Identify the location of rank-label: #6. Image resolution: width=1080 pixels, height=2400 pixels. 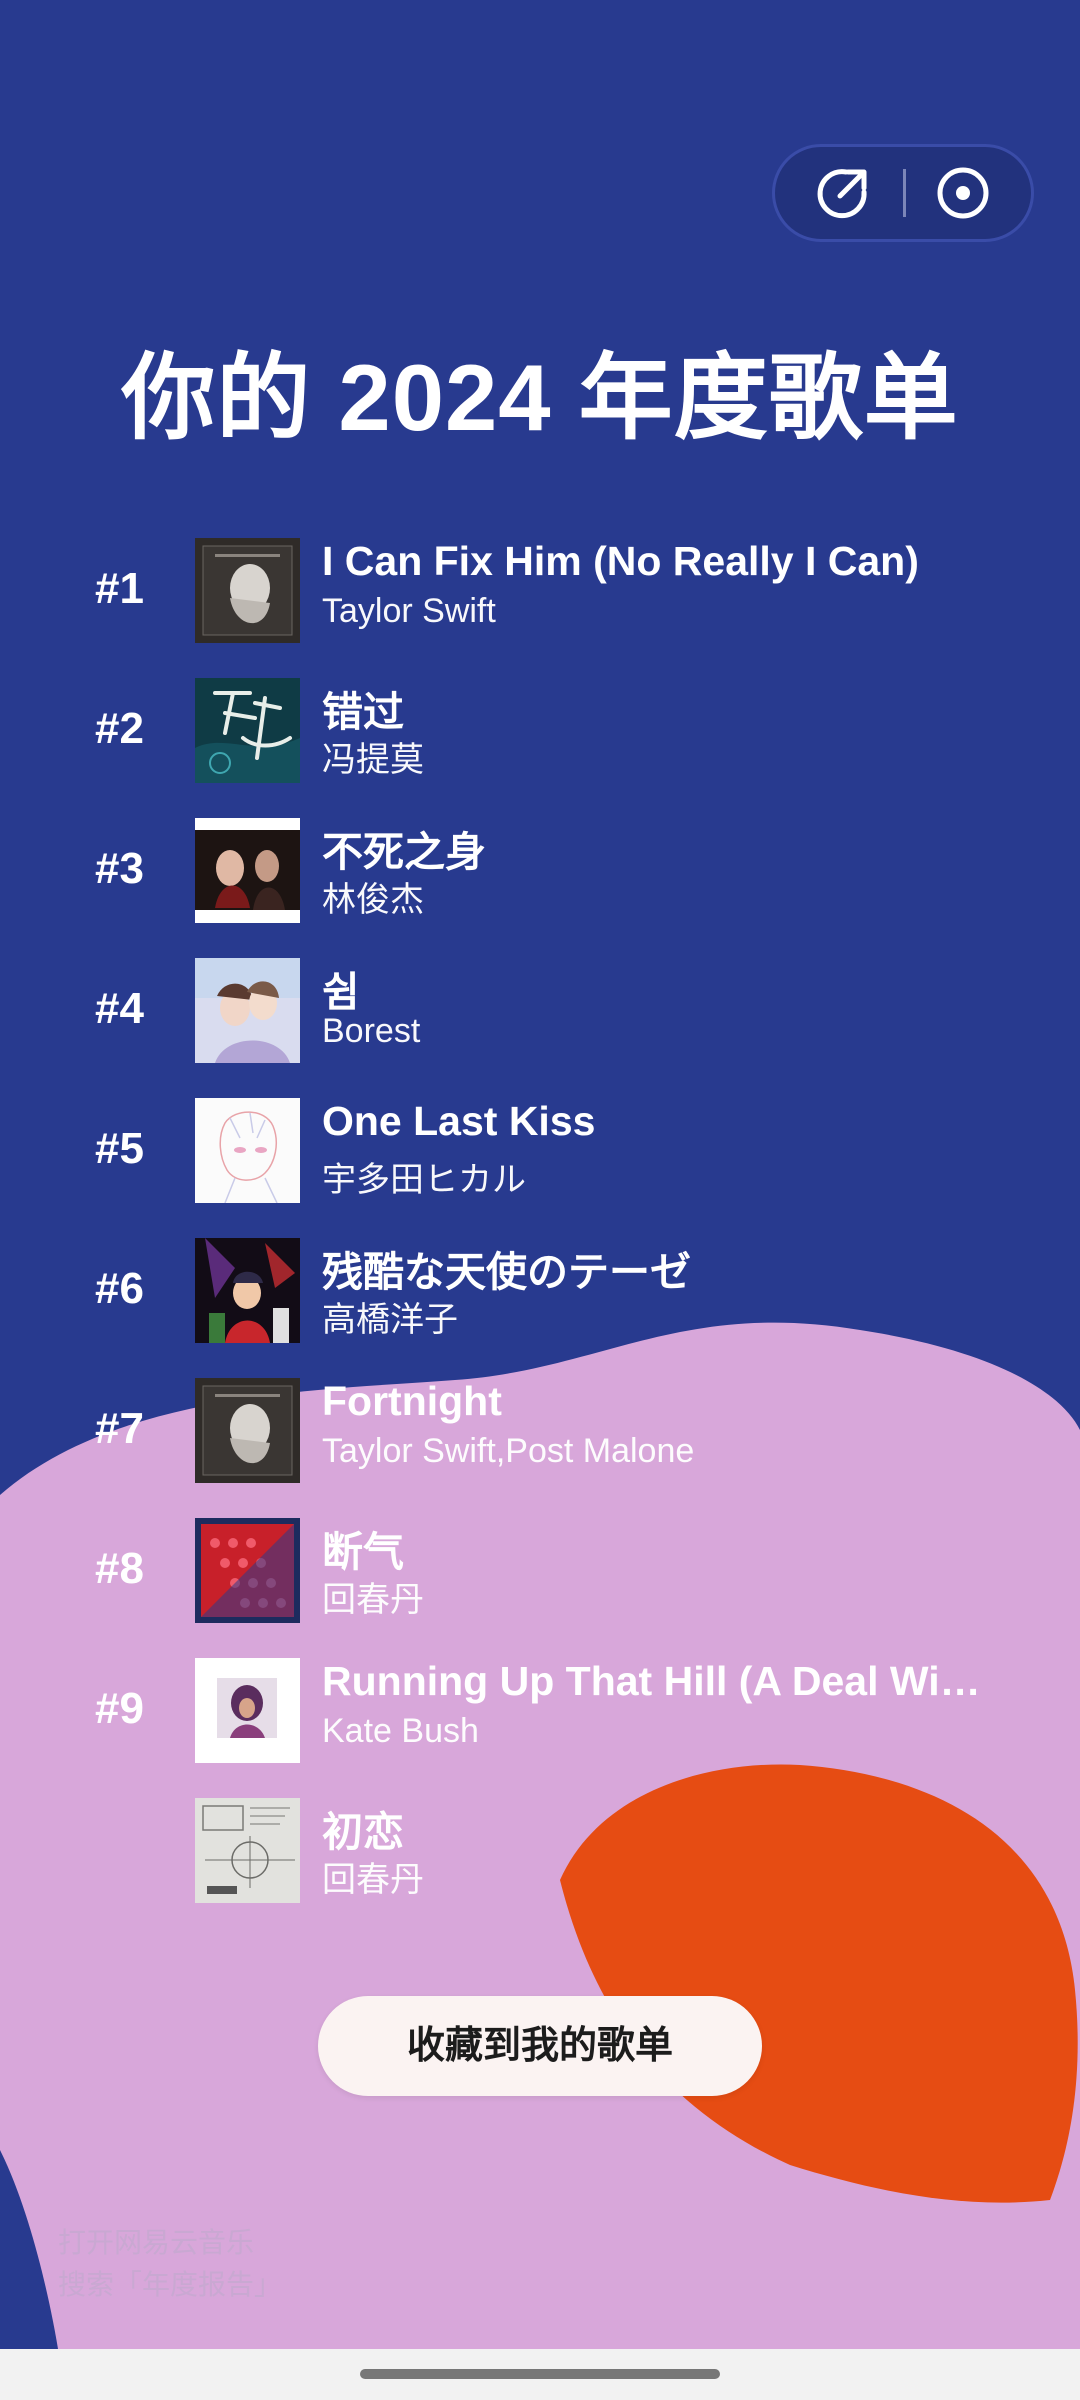
(119, 1288).